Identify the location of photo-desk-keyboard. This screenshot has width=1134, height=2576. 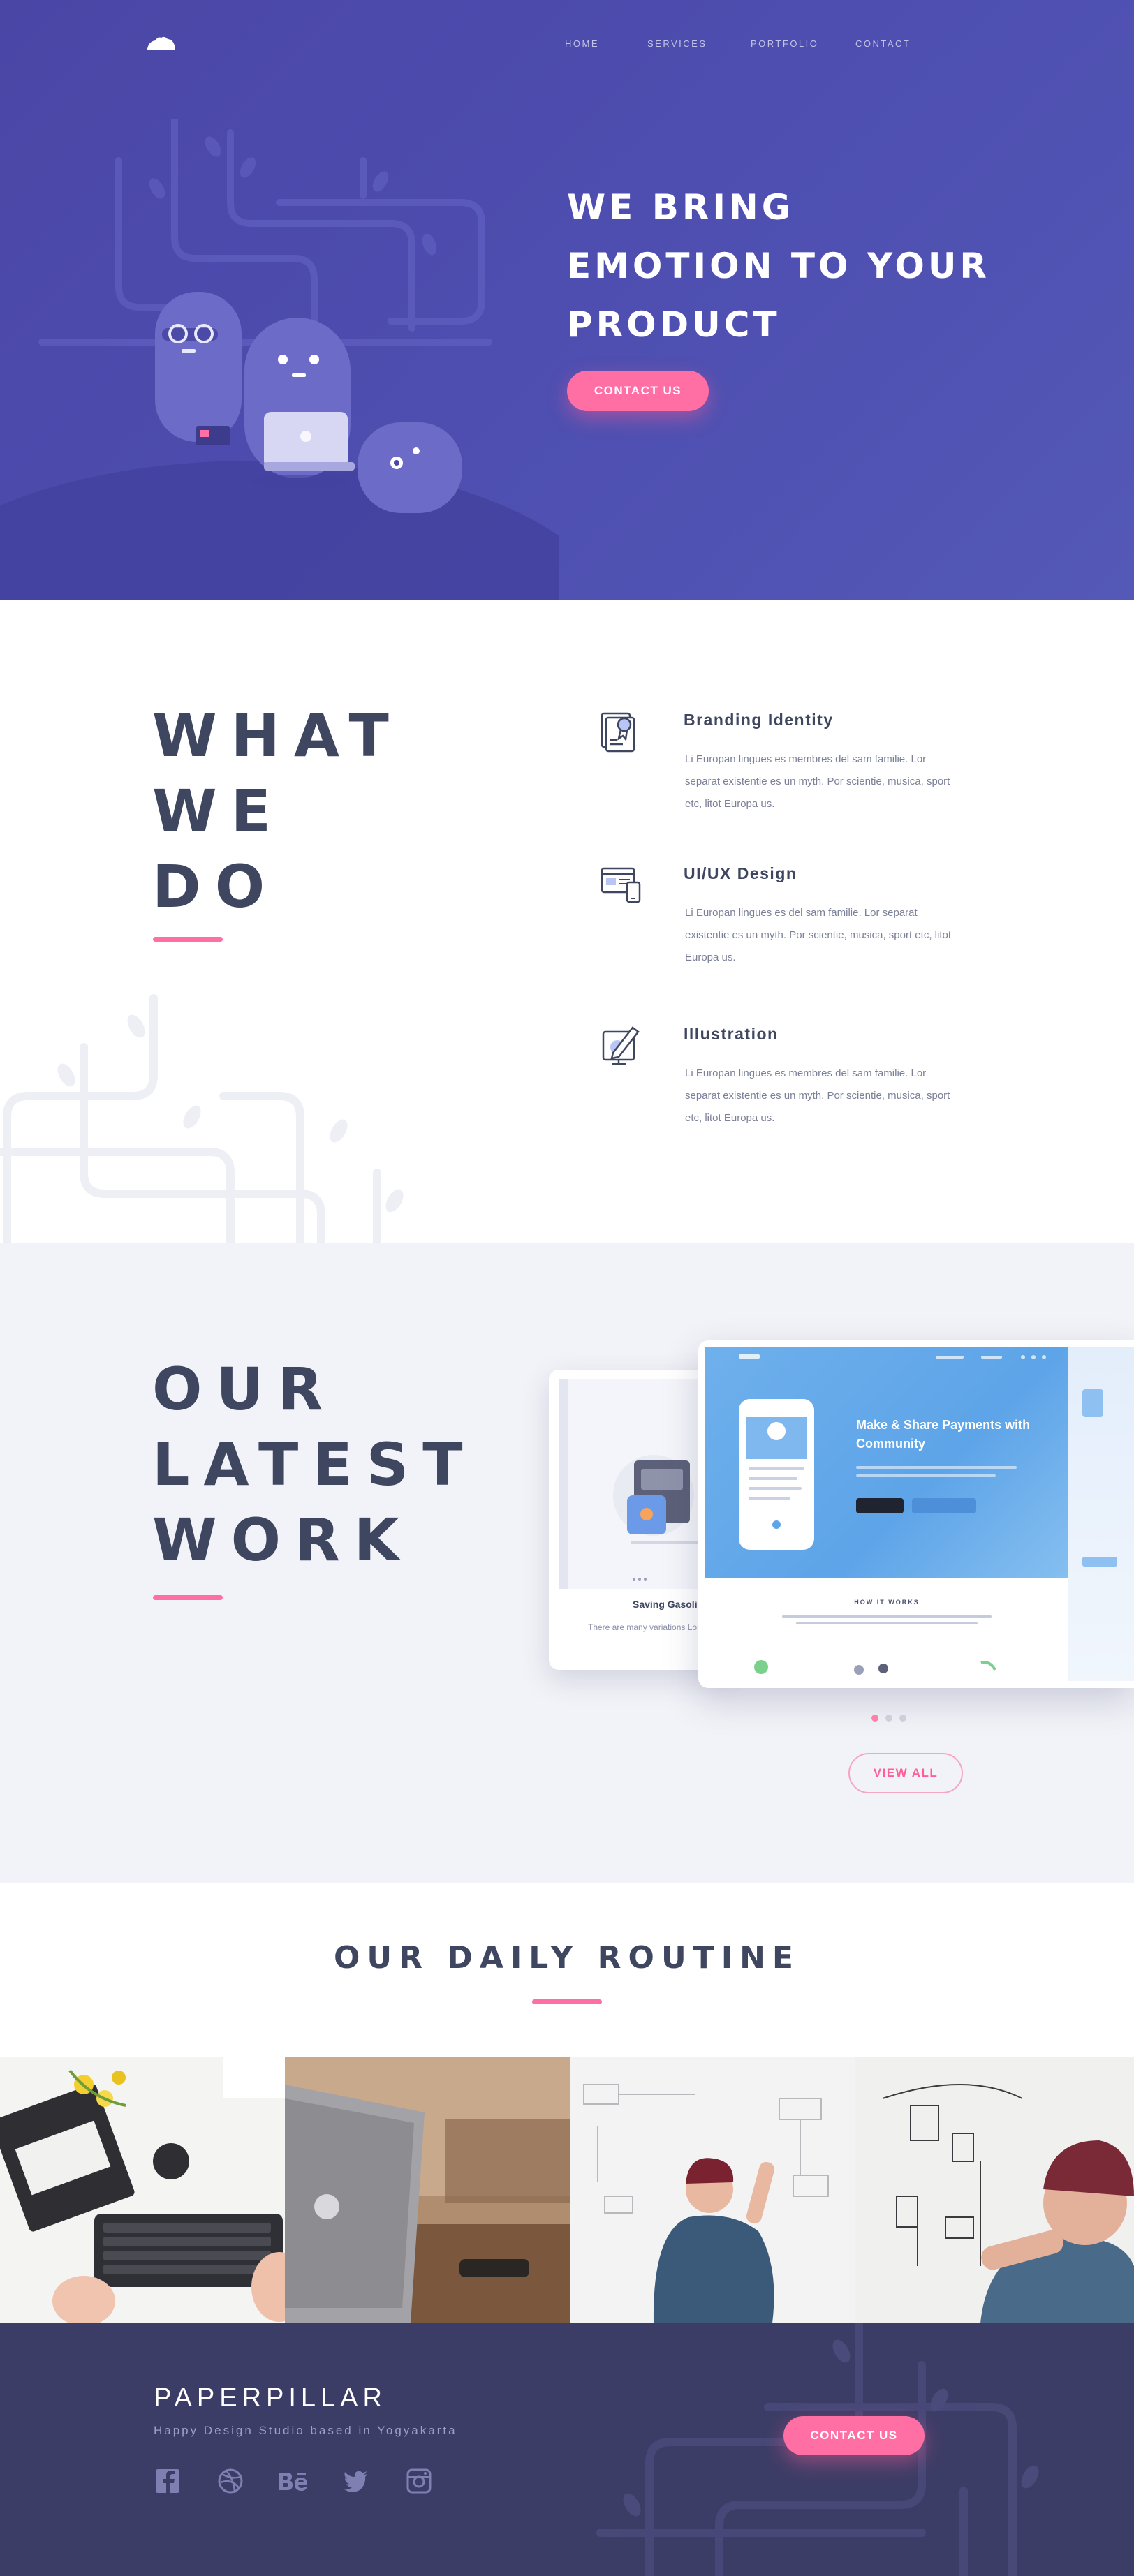
(142, 2190).